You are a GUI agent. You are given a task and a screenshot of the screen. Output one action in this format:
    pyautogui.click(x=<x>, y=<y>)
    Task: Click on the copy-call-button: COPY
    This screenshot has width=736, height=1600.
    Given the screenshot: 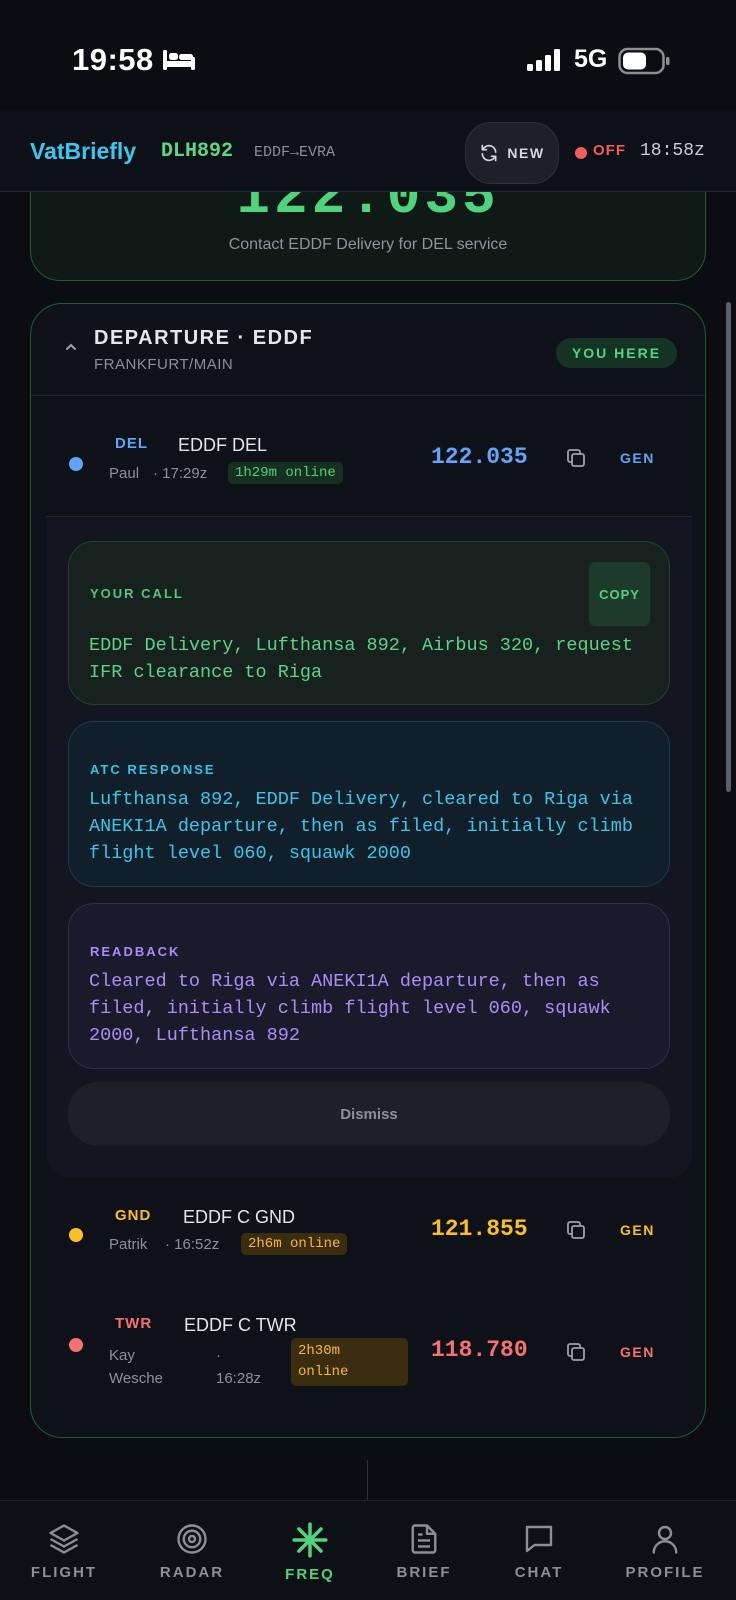 What is the action you would take?
    pyautogui.click(x=619, y=594)
    